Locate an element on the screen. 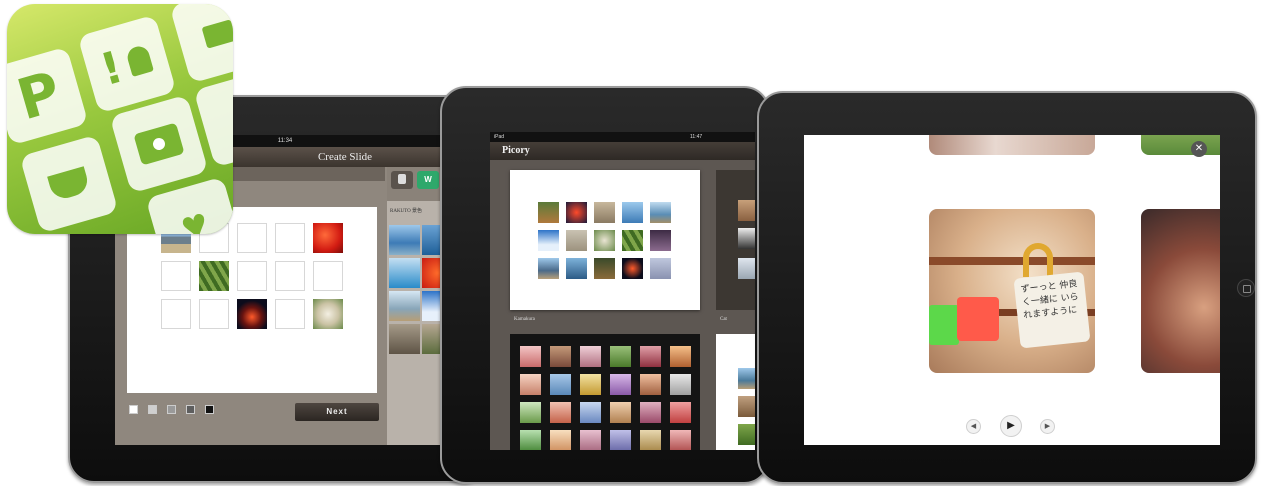 Image resolution: width=1261 pixels, height=486 pixels. slide-photo-padlocks: ずーっと 仲良く一緒に いられますように is located at coordinates (1012, 291).